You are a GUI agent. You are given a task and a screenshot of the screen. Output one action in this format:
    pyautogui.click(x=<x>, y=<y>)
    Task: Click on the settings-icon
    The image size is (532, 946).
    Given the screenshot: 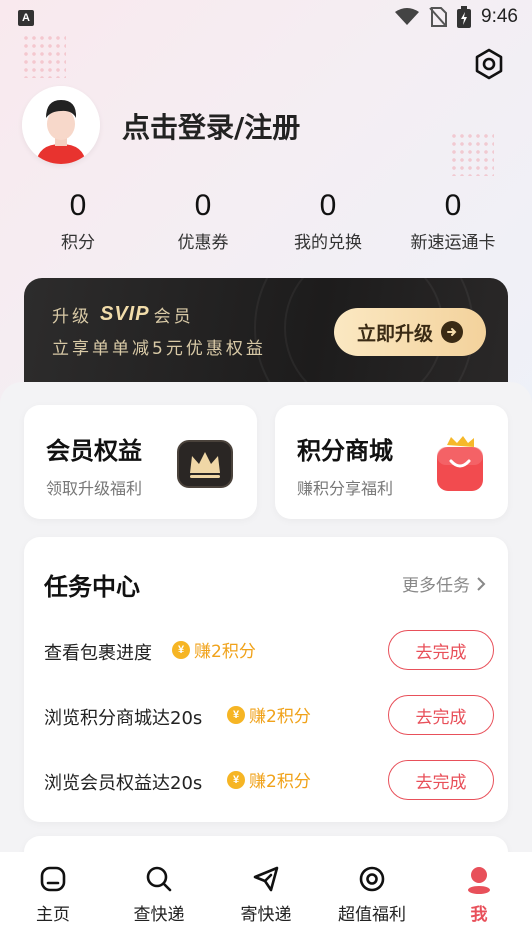 What is the action you would take?
    pyautogui.click(x=489, y=64)
    